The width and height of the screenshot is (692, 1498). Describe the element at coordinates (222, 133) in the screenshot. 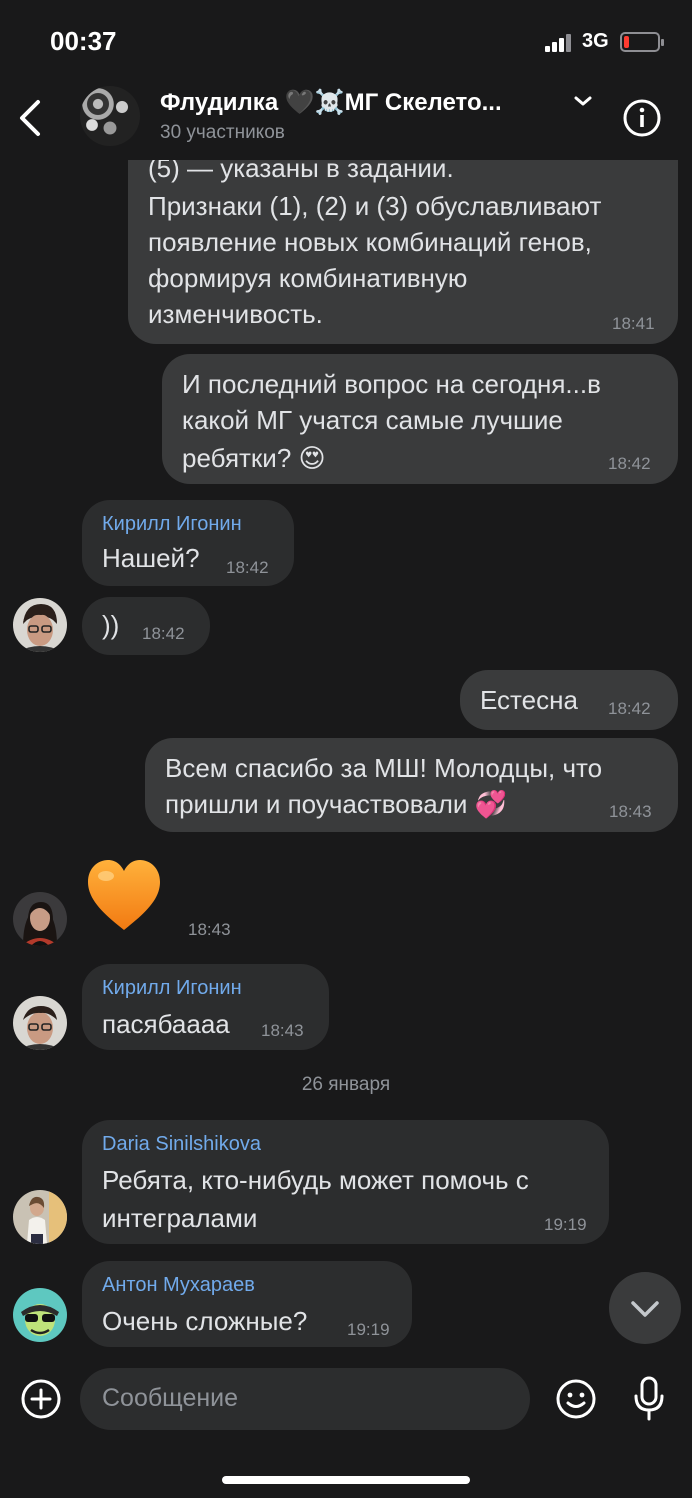

I see `members-count: 30 участников` at that location.